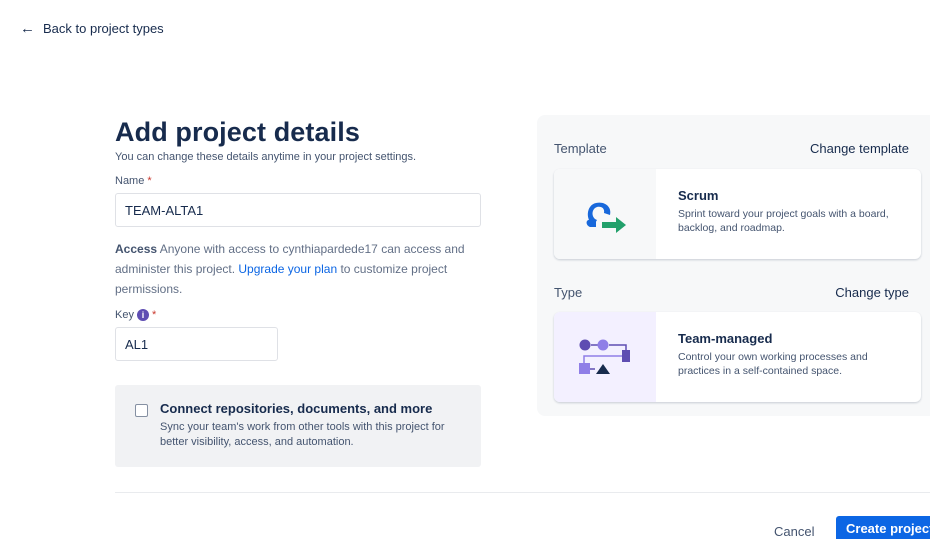 The image size is (930, 539). What do you see at coordinates (196, 344) in the screenshot?
I see `key-input` at bounding box center [196, 344].